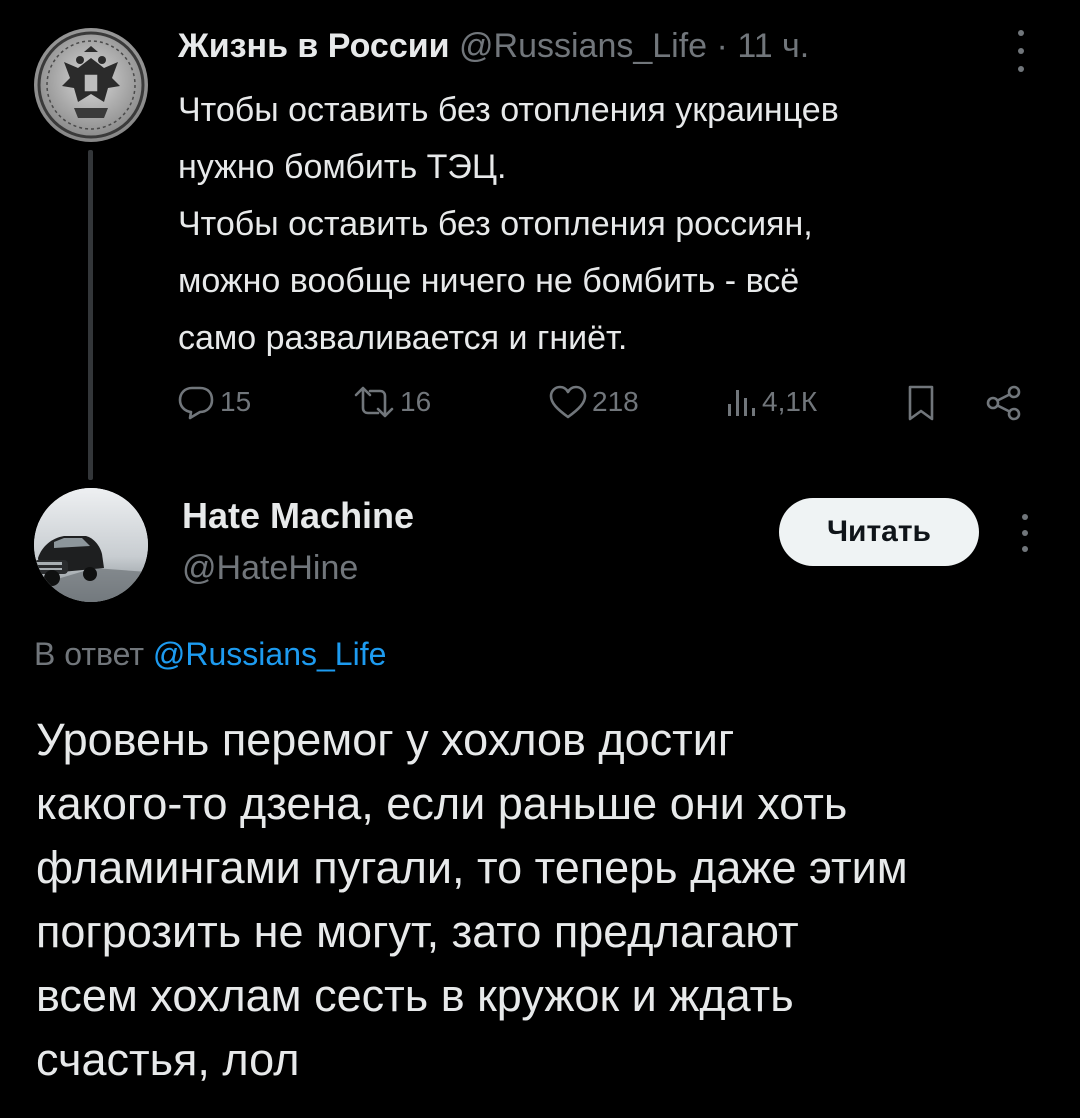 The height and width of the screenshot is (1118, 1080). I want to click on parent-action-bar: 15 16 218 4,1К, so click(606, 404).